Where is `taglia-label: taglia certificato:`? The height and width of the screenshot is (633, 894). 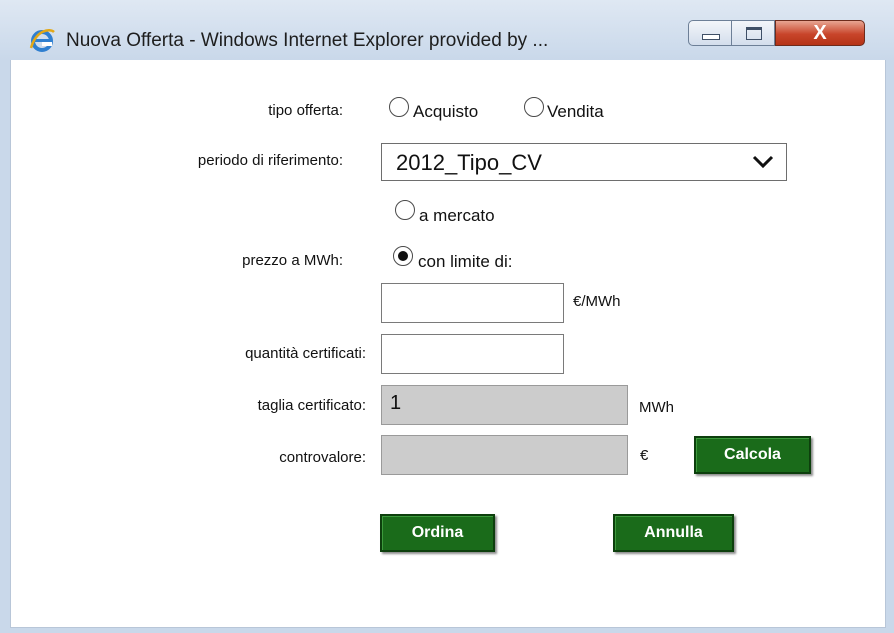 taglia-label: taglia certificato: is located at coordinates (311, 405).